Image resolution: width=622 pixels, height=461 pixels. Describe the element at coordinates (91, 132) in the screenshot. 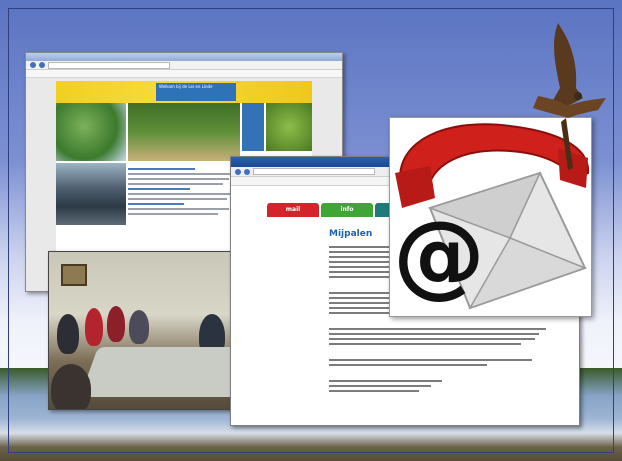

I see `site-photo-trees` at that location.